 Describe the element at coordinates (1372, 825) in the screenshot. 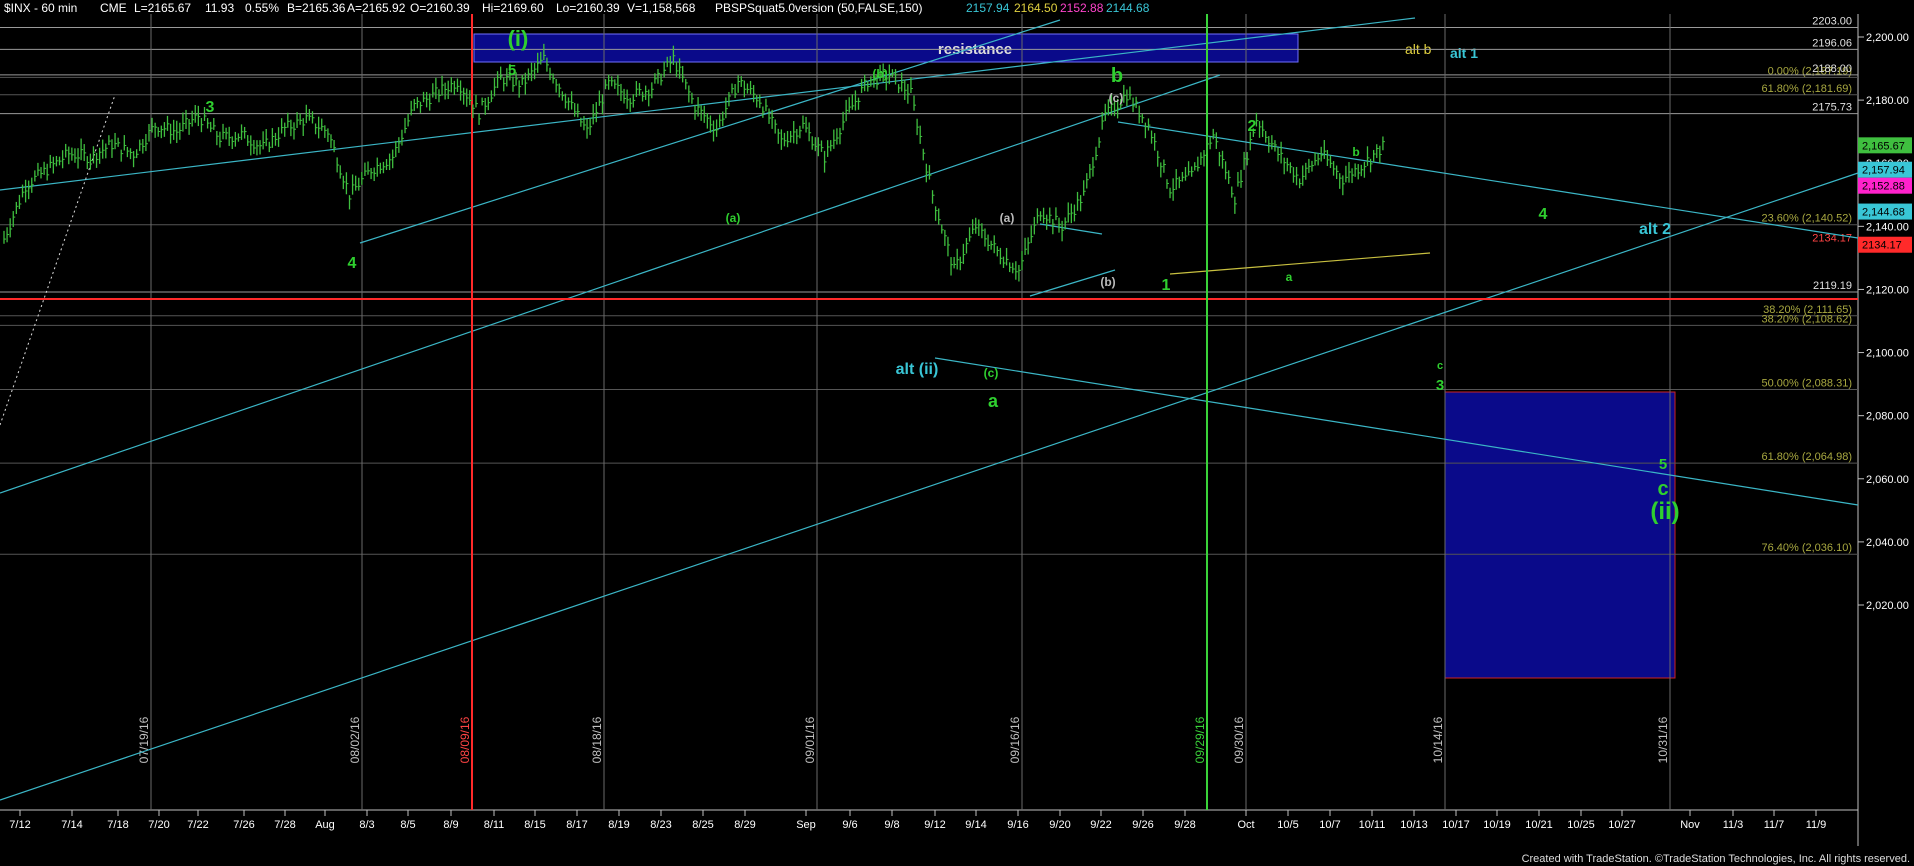

I see `x-tick-label: 10/11` at that location.